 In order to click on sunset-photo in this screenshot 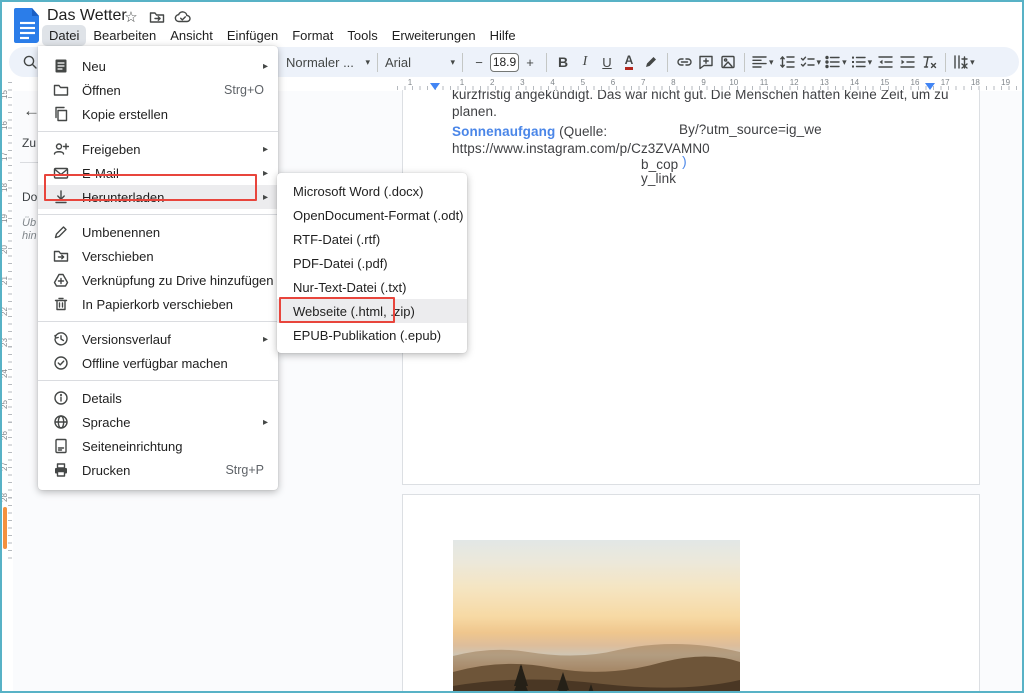, I will do `click(596, 615)`.